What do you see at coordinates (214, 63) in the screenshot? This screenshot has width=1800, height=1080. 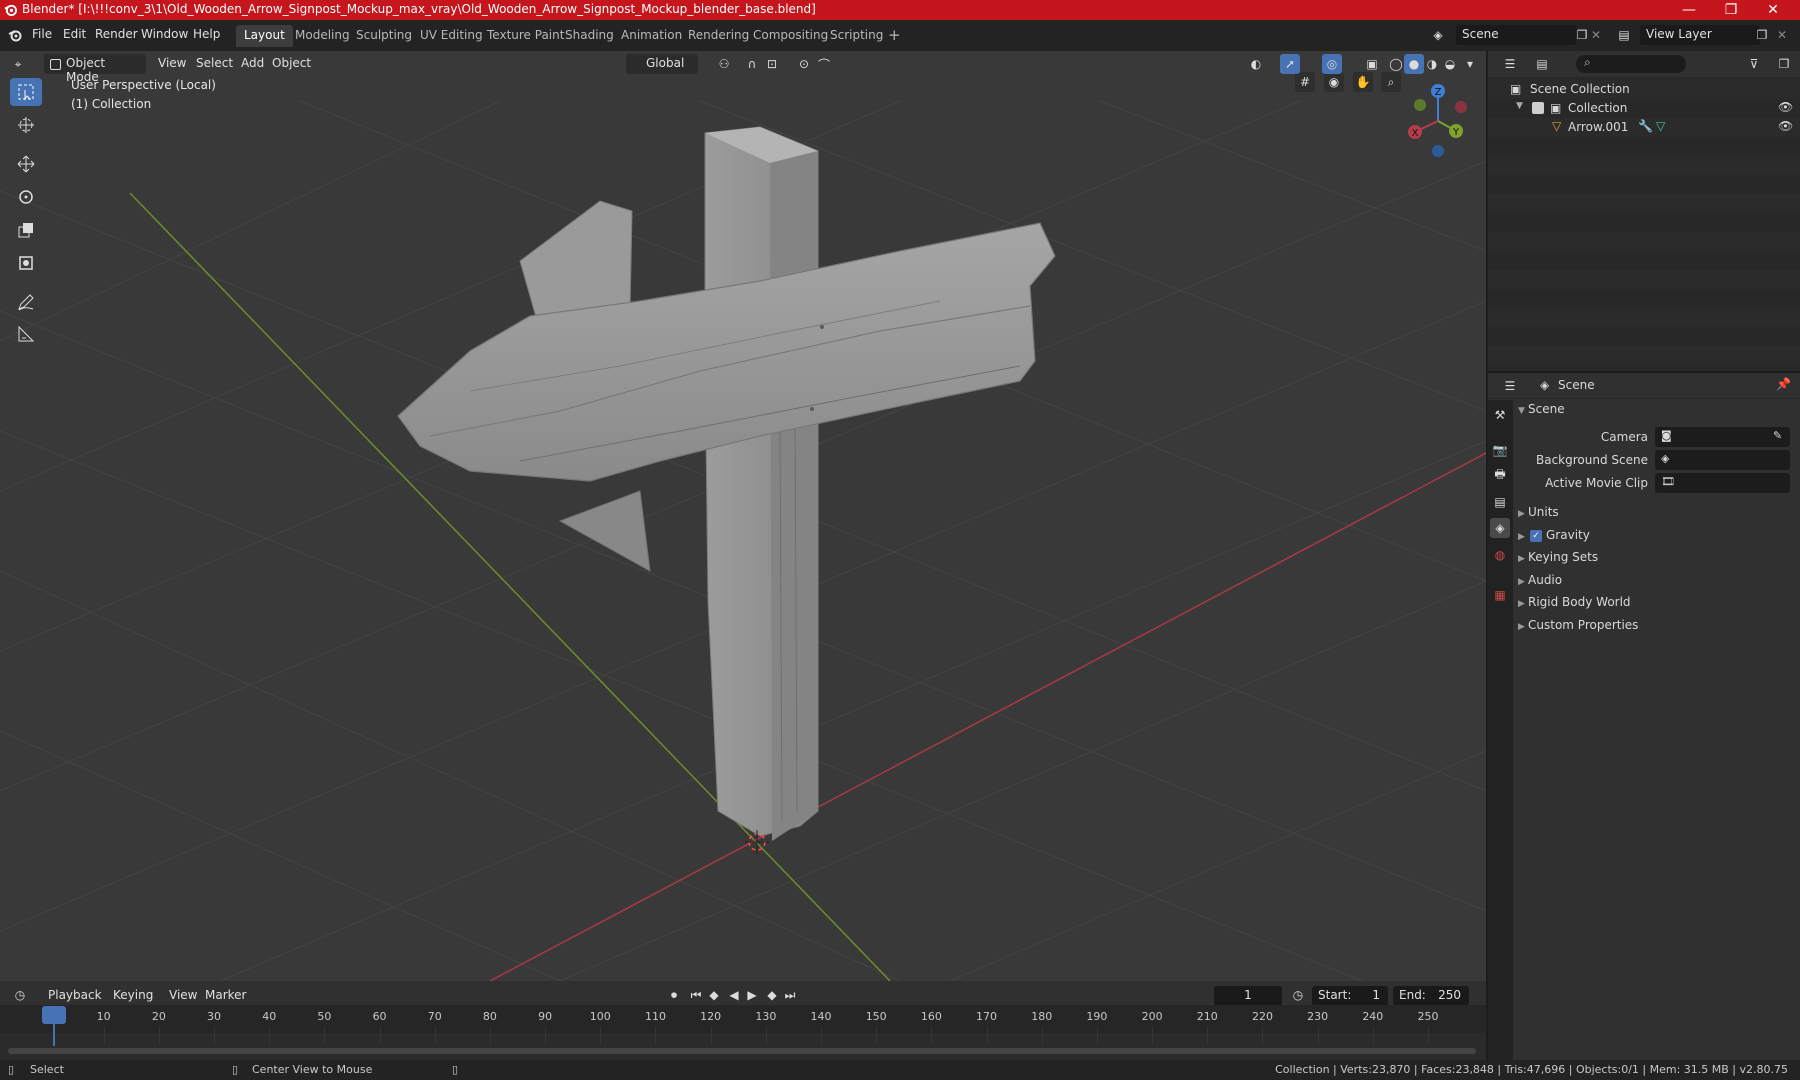 I see `viewport-menu-select: Select` at bounding box center [214, 63].